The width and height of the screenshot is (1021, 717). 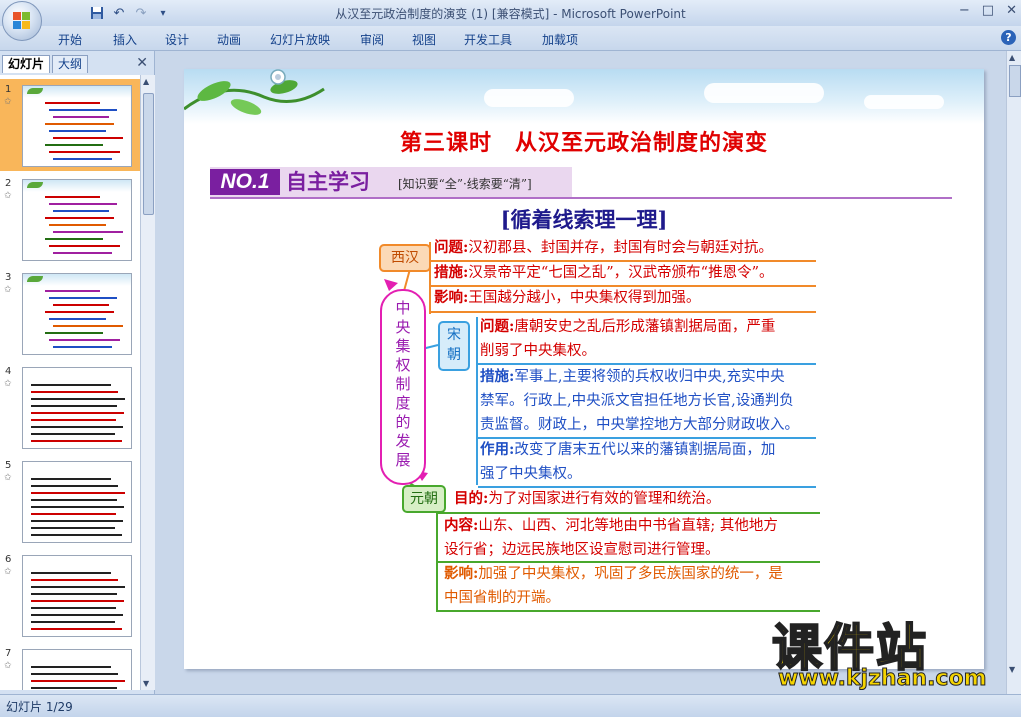 What do you see at coordinates (477, 401) in the screenshot?
I see `song-bracket` at bounding box center [477, 401].